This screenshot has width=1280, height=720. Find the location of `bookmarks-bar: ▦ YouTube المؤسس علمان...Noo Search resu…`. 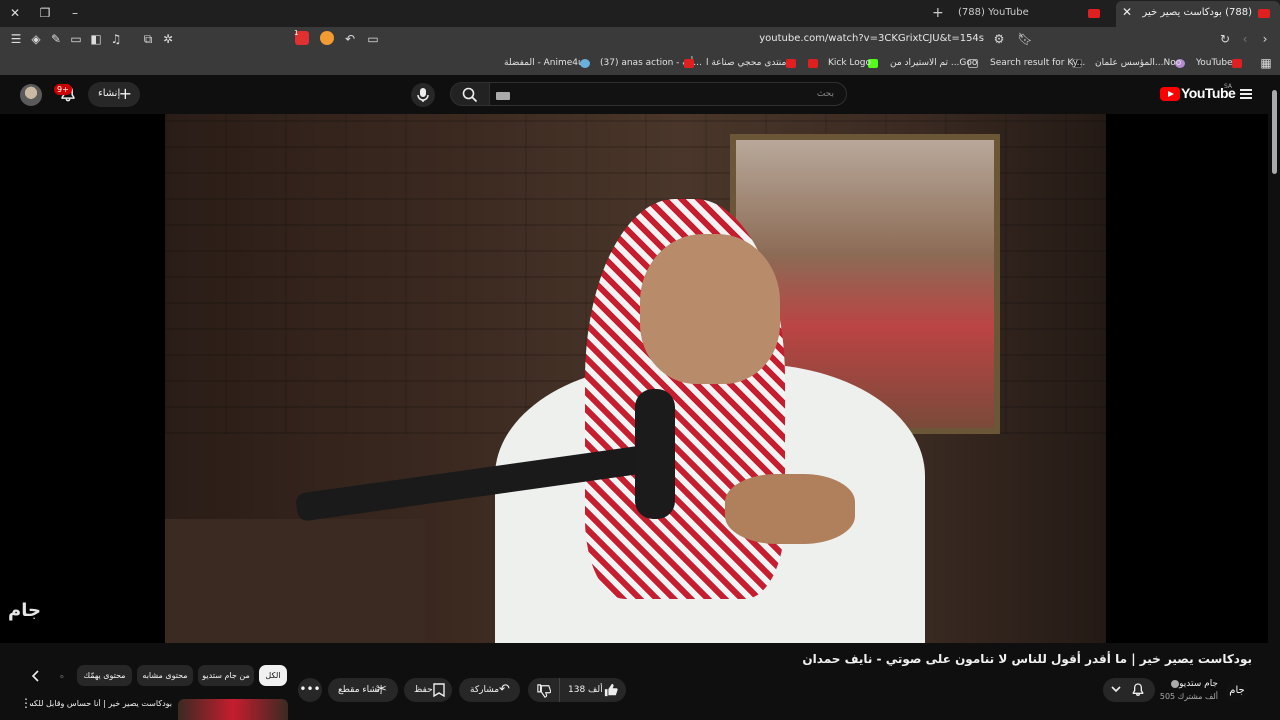

bookmarks-bar: ▦ YouTube المؤسس علمان...Noo Search resu… is located at coordinates (640, 64).